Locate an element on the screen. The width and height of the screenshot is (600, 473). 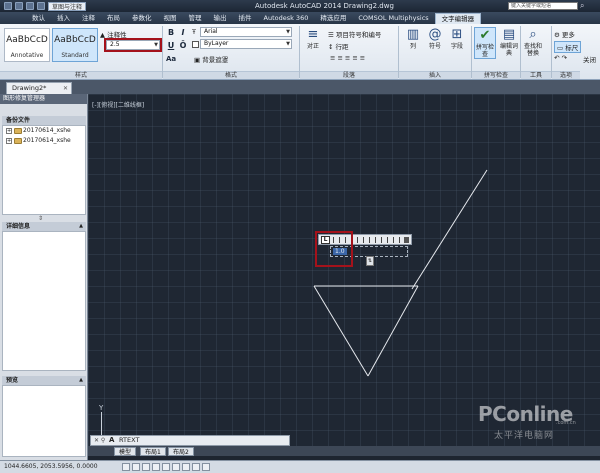
ruler-ticks is located at coordinates (369, 240).